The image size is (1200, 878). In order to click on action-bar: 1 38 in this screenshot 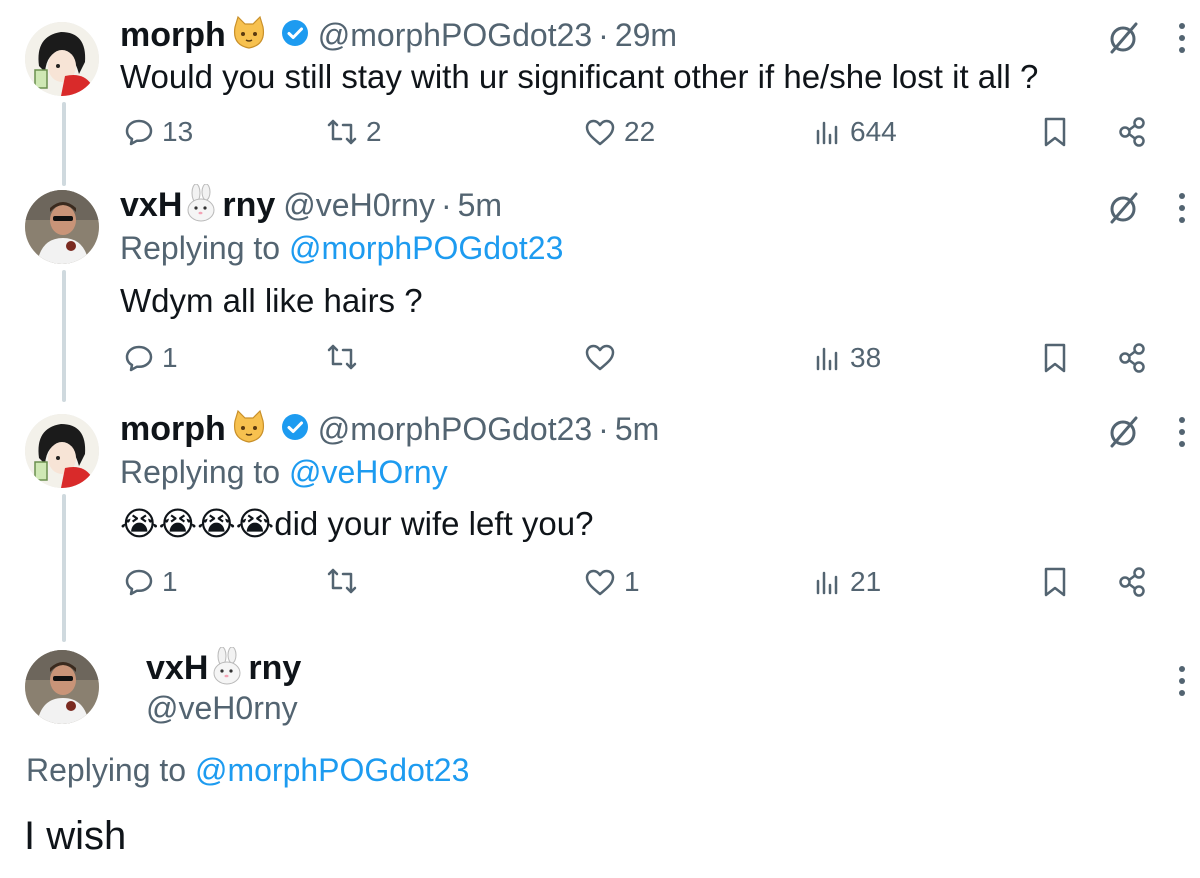, I will do `click(640, 362)`.